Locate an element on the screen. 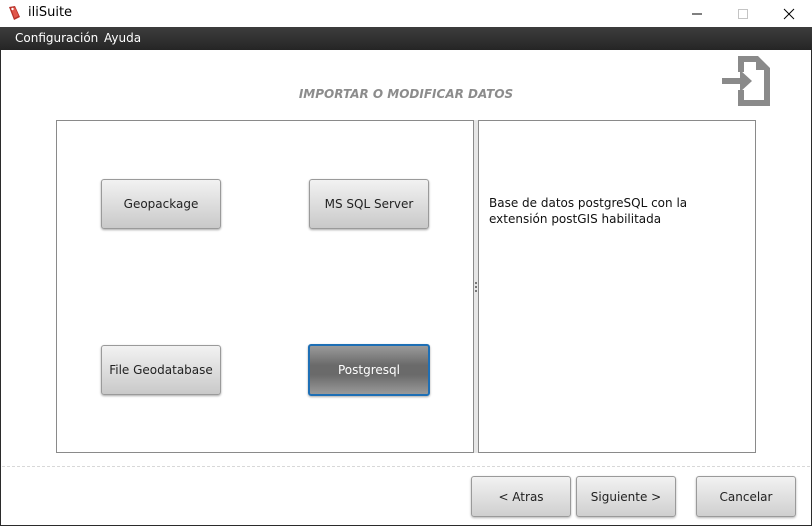 The image size is (812, 527). page-title: IMPORTAR O MODIFICAR DATOS is located at coordinates (406, 94).